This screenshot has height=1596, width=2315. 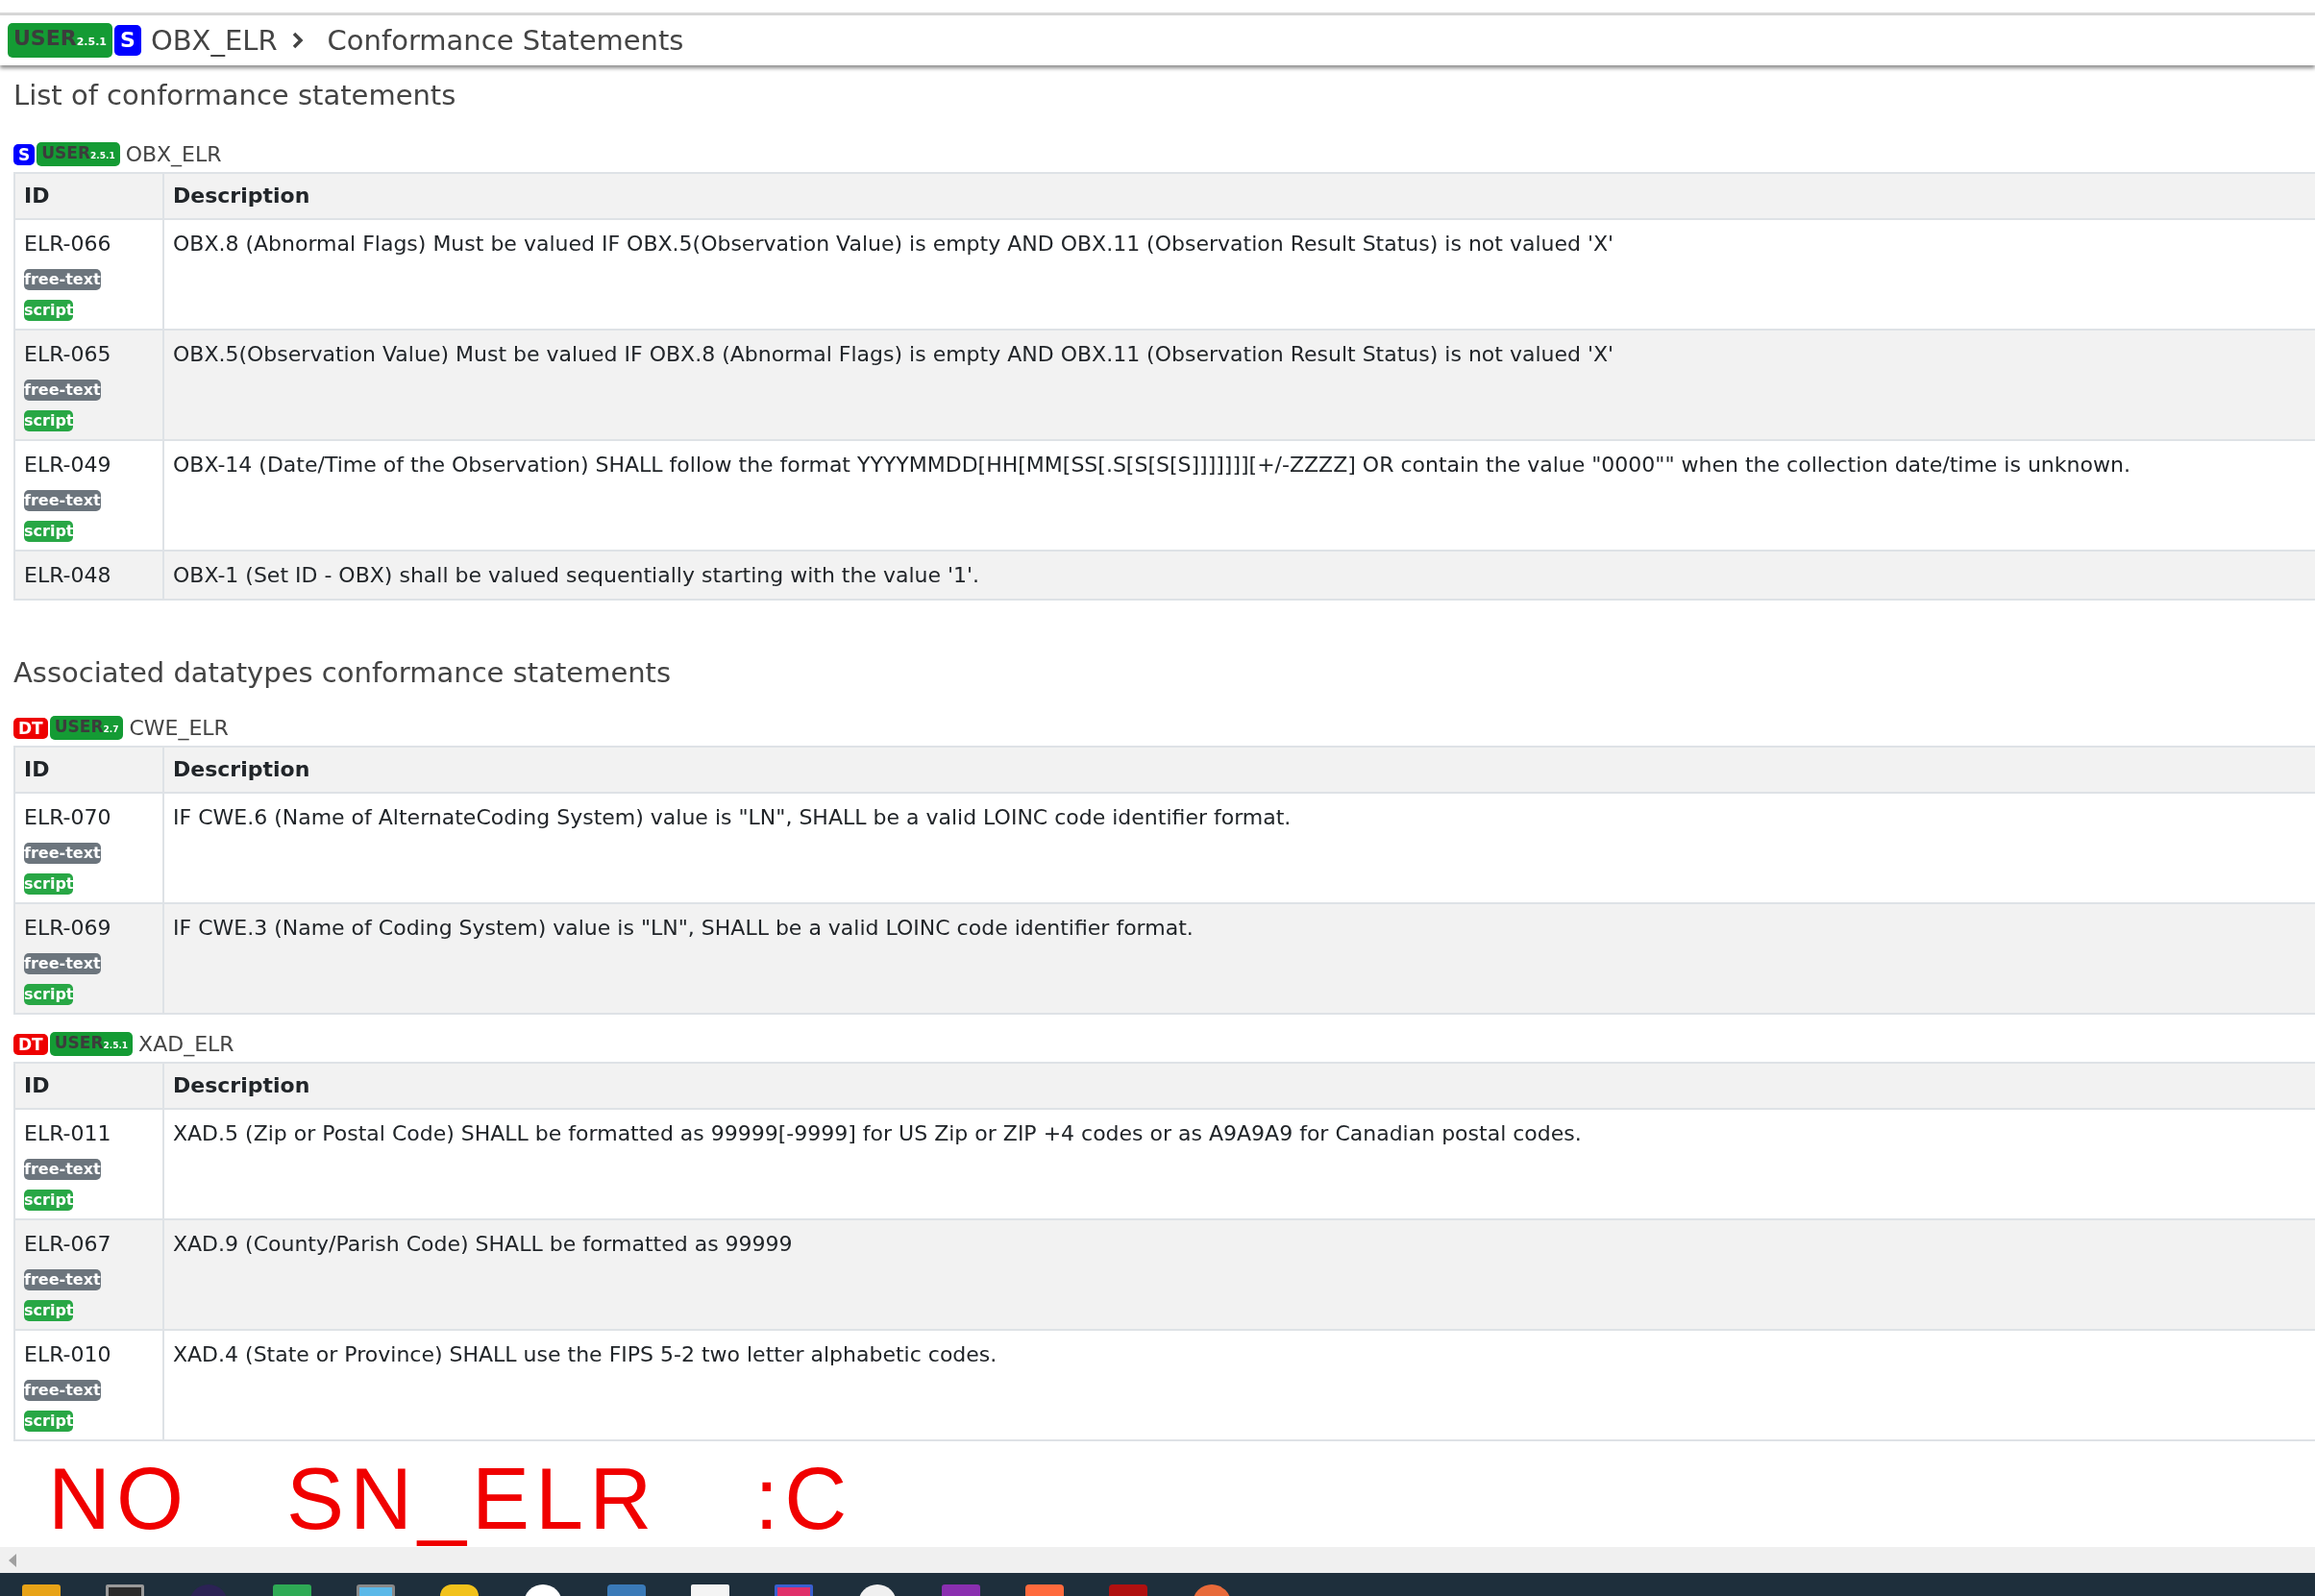 What do you see at coordinates (893, 244) in the screenshot?
I see `statement-description: OBX.8 (Abnormal Flags) Must be valued IF OBX.5(Observation Value) is empty AND OBX.11 (Observation Result Status) is not valued 'X'` at bounding box center [893, 244].